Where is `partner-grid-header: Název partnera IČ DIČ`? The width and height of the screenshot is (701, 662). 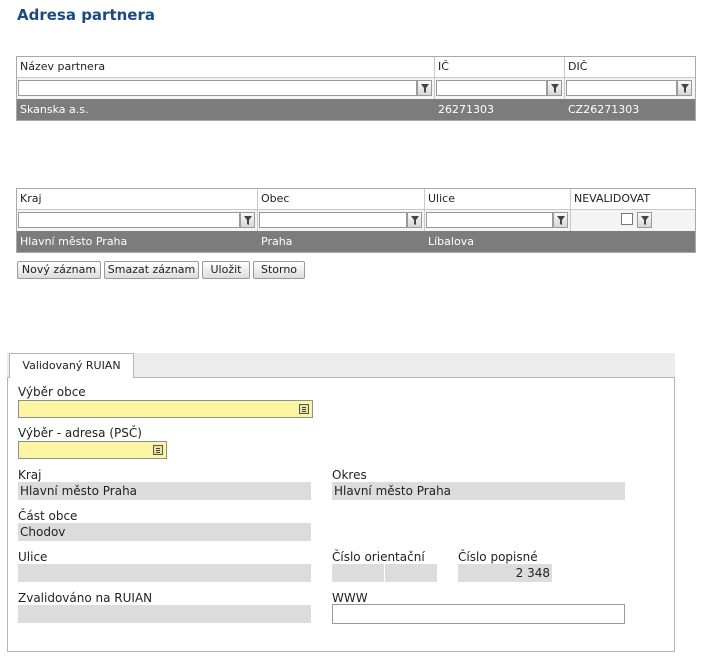
partner-grid-header: Název partnera IČ DIČ is located at coordinates (356, 67).